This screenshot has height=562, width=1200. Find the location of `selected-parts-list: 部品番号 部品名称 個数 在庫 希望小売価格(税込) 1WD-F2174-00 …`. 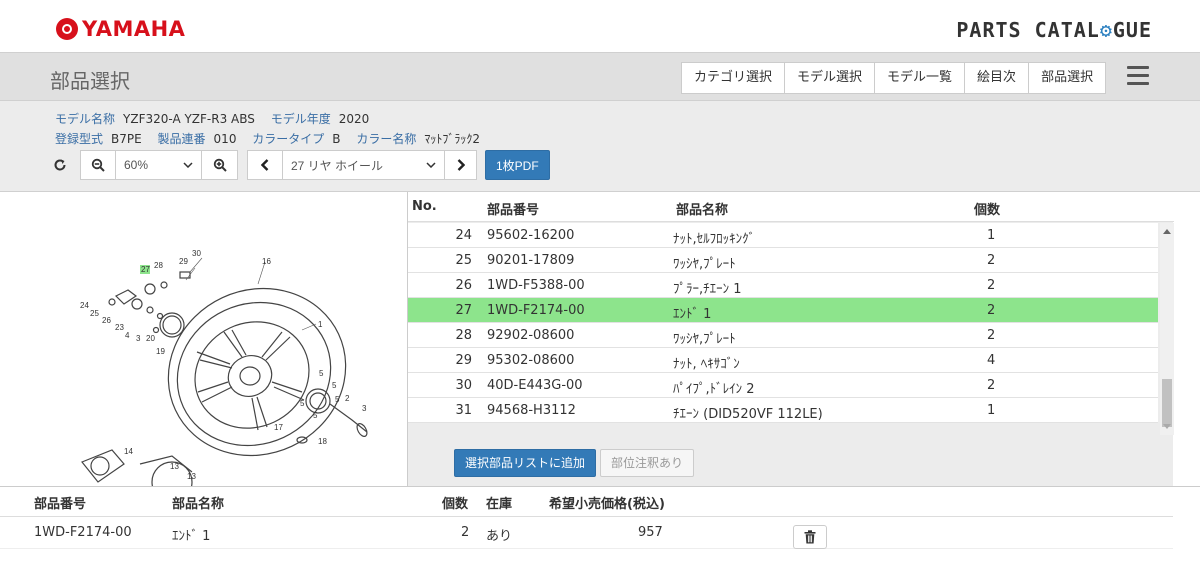

selected-parts-list: 部品番号 部品名称 個数 在庫 希望小売価格(税込) 1WD-F2174-00 … is located at coordinates (600, 524).